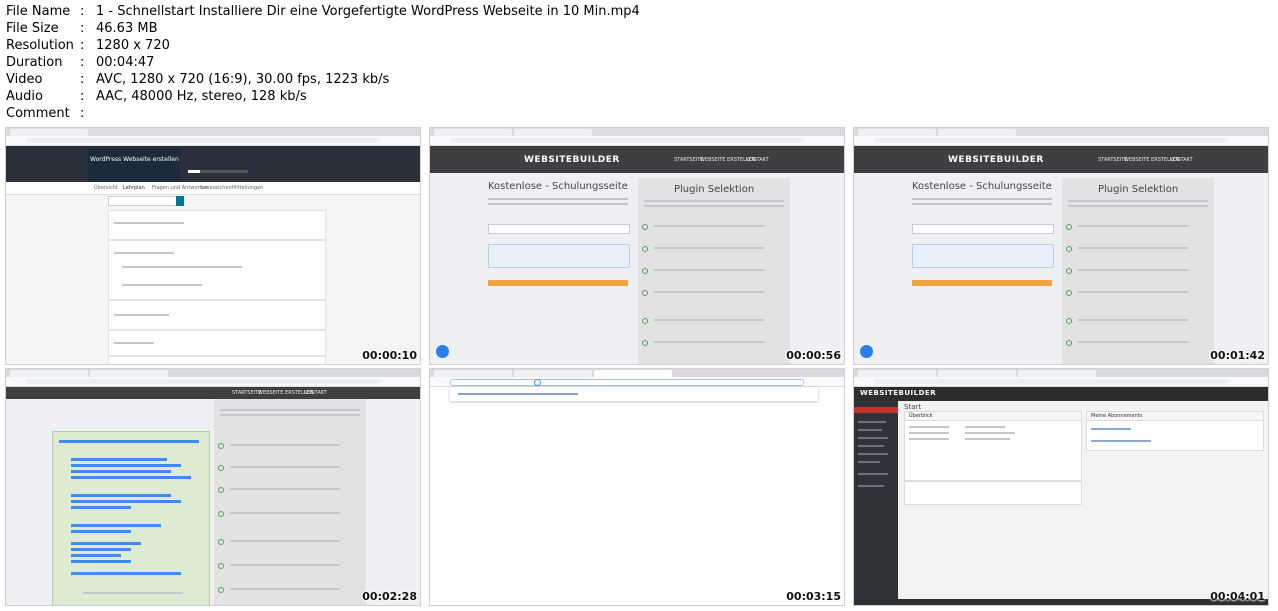 The width and height of the screenshot is (1278, 611). What do you see at coordinates (290, 502) in the screenshot?
I see `plugin-panel` at bounding box center [290, 502].